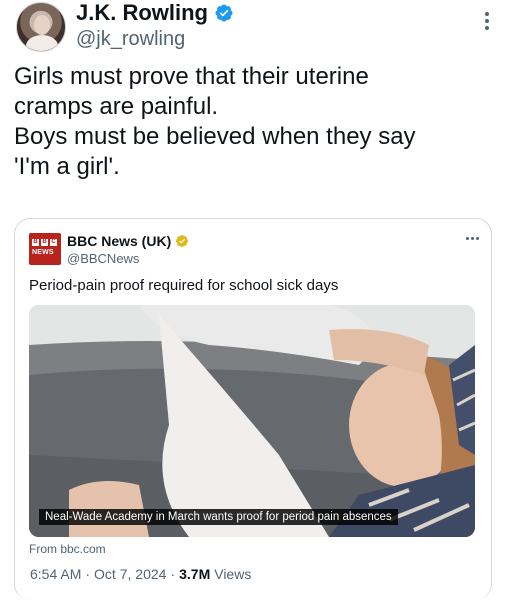  I want to click on quote-more-options-icon, so click(472, 238).